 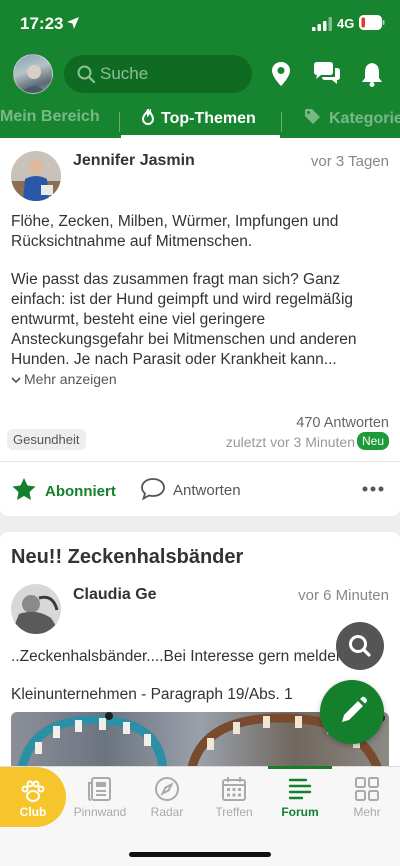 I want to click on tab-top-themen-label: Top-Themen, so click(x=208, y=118).